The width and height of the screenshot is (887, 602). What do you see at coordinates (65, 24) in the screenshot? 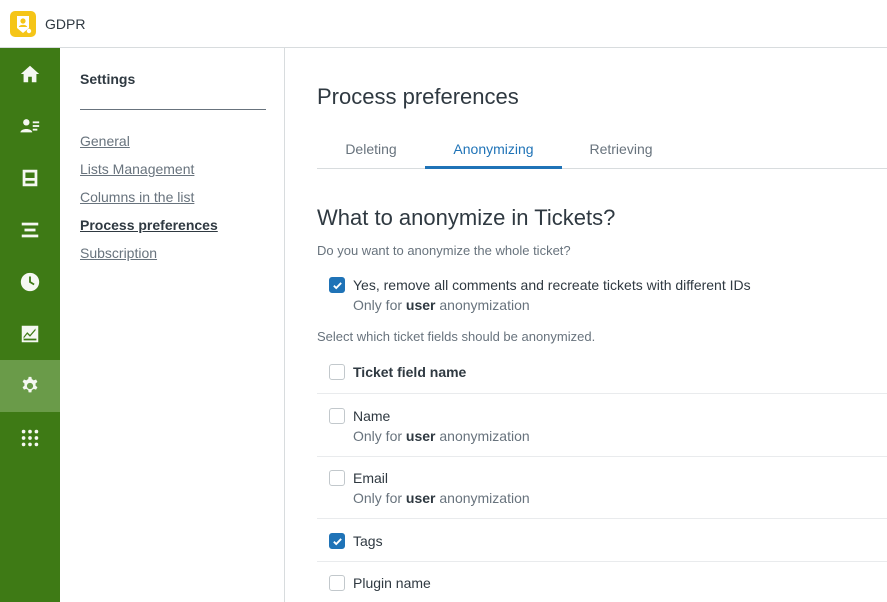
I see `app-name: GDPR` at bounding box center [65, 24].